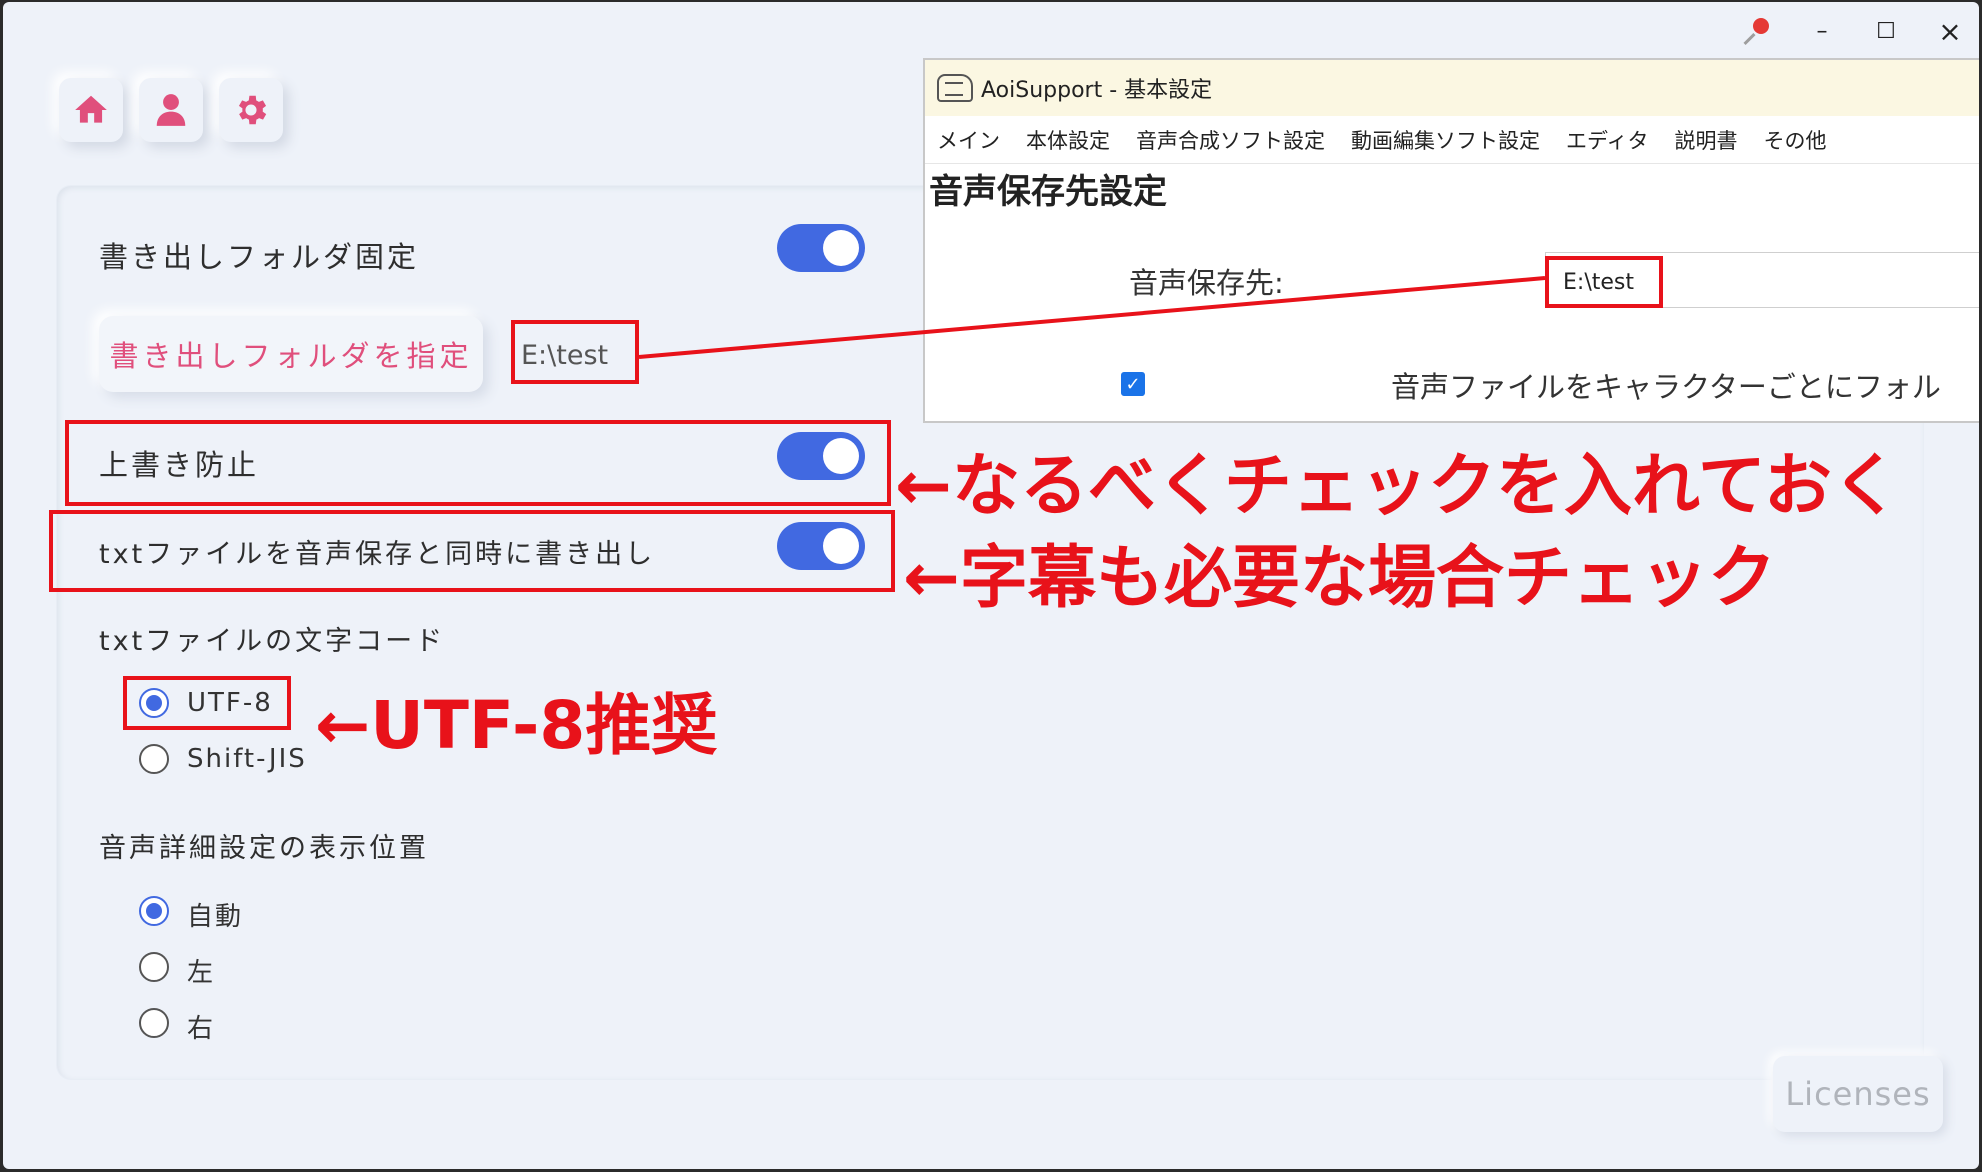 This screenshot has width=1982, height=1172. I want to click on subtitle-annotation: ←字幕も必要な場合チェック, so click(1339, 578).